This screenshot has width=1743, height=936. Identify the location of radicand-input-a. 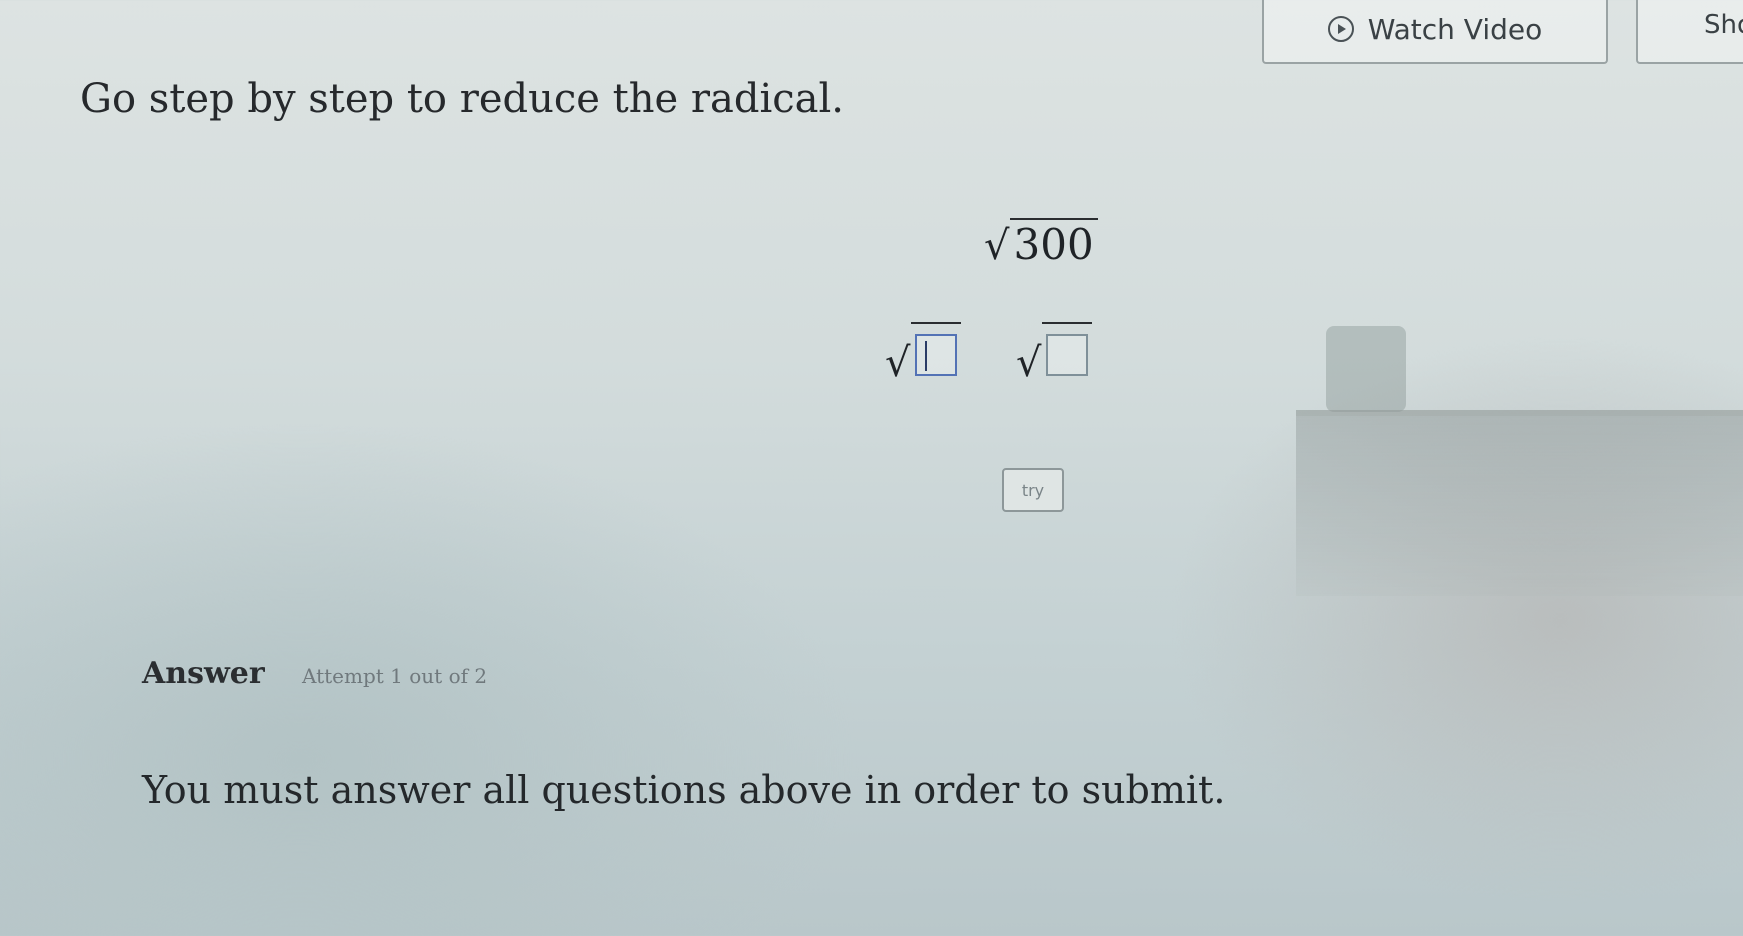
(935, 355).